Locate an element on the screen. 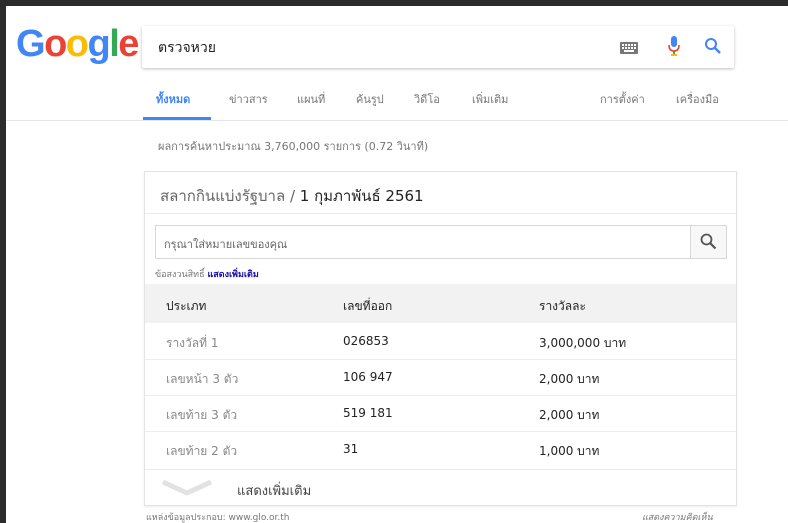 Image resolution: width=788 pixels, height=523 pixels. keyboard-icon is located at coordinates (629, 48).